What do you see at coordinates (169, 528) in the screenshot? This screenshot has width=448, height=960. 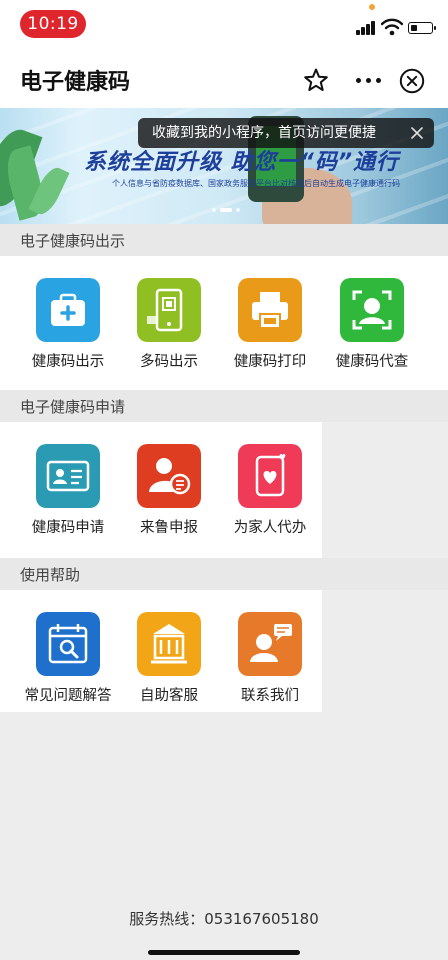 I see `tile-label: 来鲁申报` at bounding box center [169, 528].